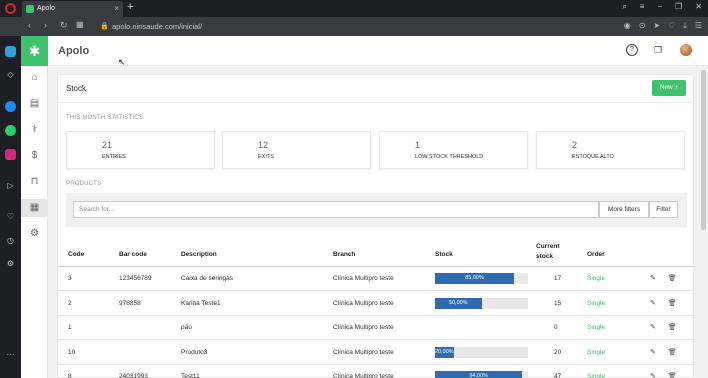 This screenshot has width=708, height=378. I want to click on column-stock: Stock, so click(444, 254).